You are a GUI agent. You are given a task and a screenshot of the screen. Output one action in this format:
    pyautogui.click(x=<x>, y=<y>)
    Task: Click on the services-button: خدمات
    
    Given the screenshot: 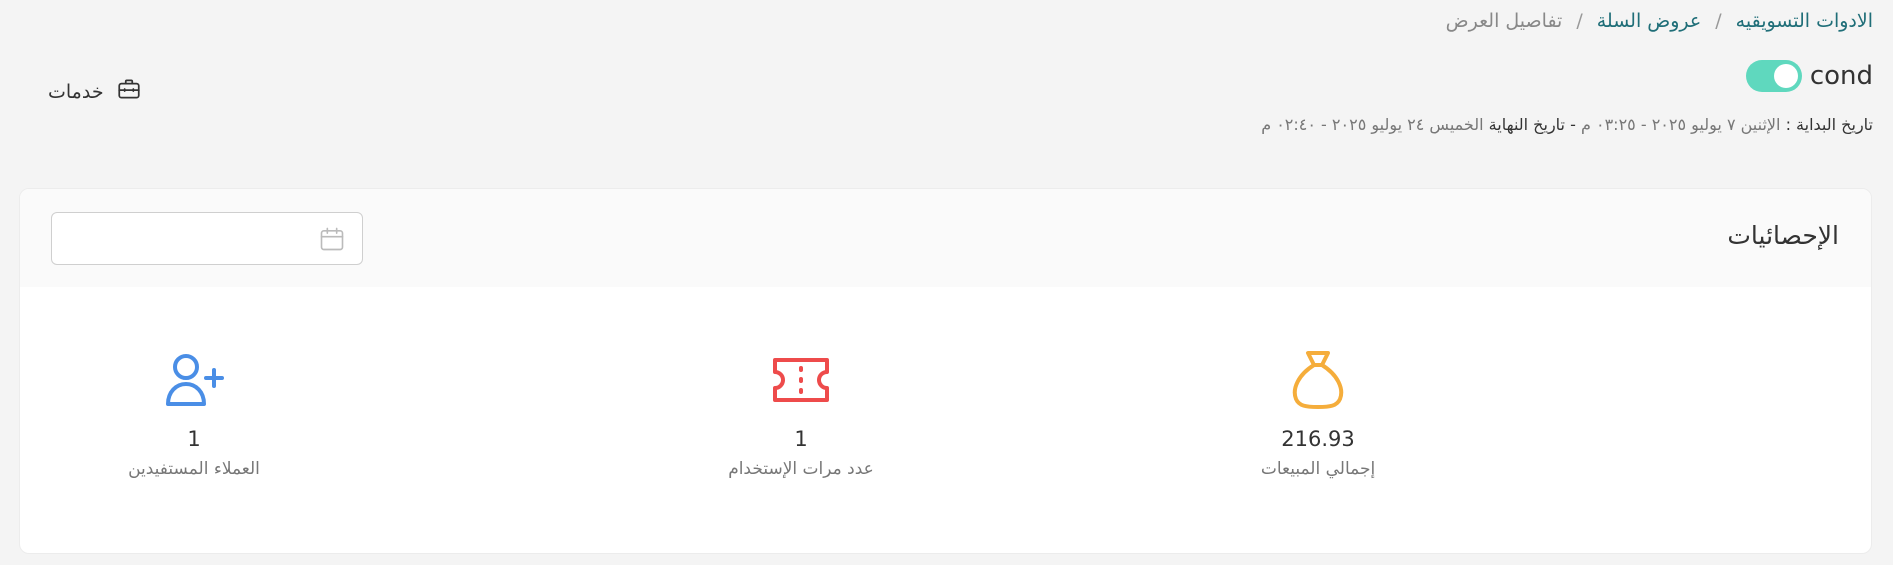 What is the action you would take?
    pyautogui.click(x=95, y=91)
    